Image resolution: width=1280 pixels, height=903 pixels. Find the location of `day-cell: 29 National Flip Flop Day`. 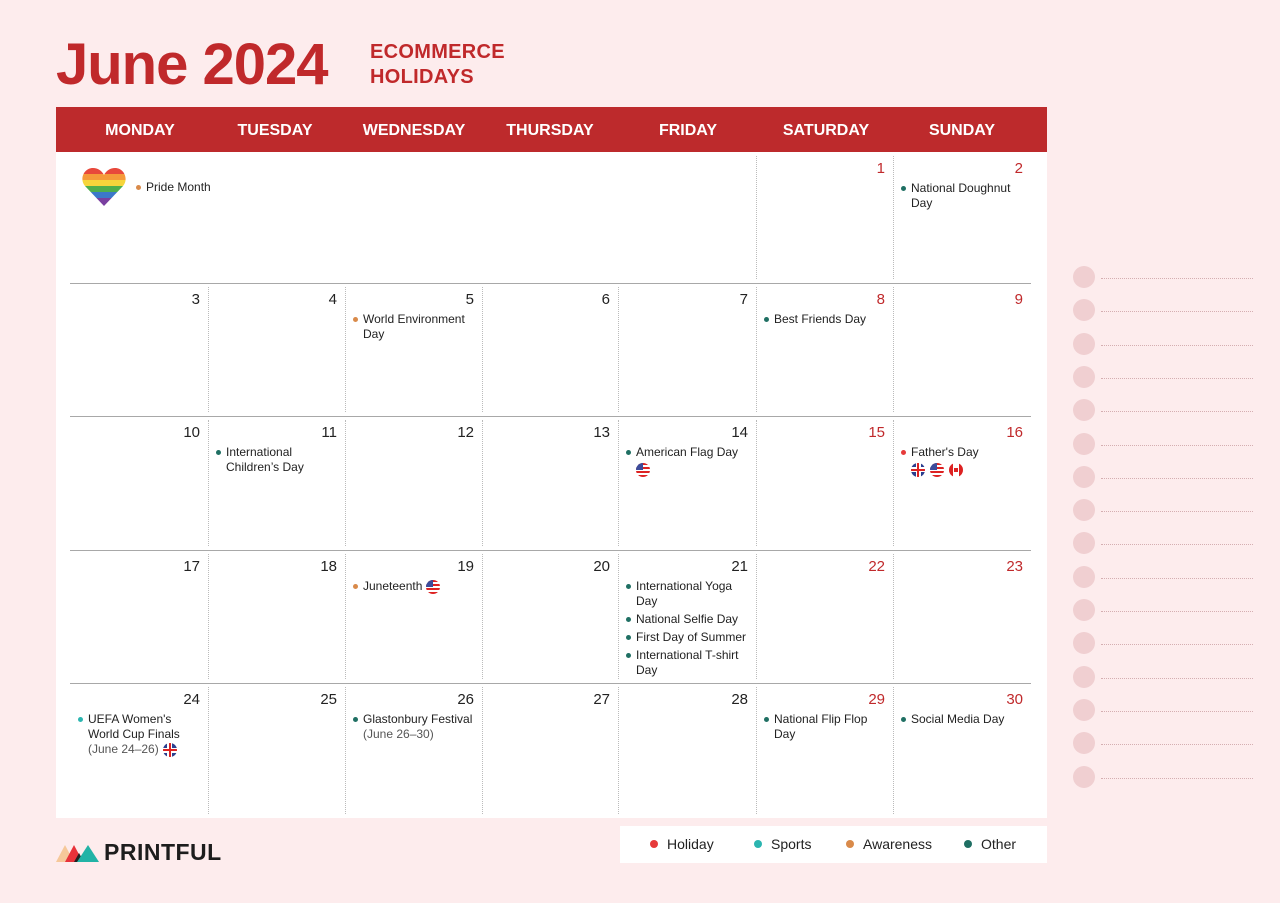

day-cell: 29 National Flip Flop Day is located at coordinates (824, 750).